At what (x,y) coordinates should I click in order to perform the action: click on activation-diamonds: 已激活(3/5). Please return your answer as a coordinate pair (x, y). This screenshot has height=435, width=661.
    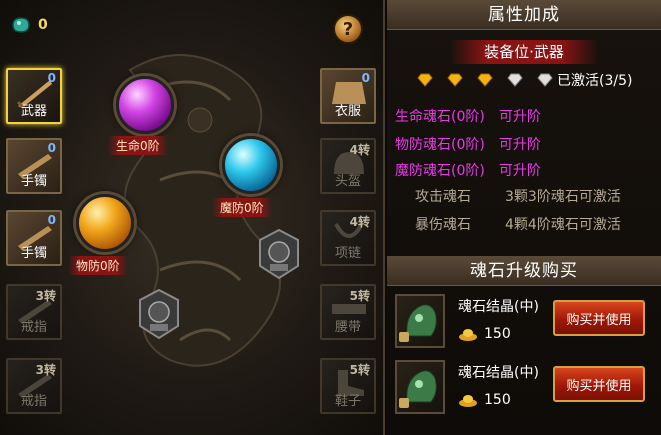
    Looking at the image, I should click on (524, 80).